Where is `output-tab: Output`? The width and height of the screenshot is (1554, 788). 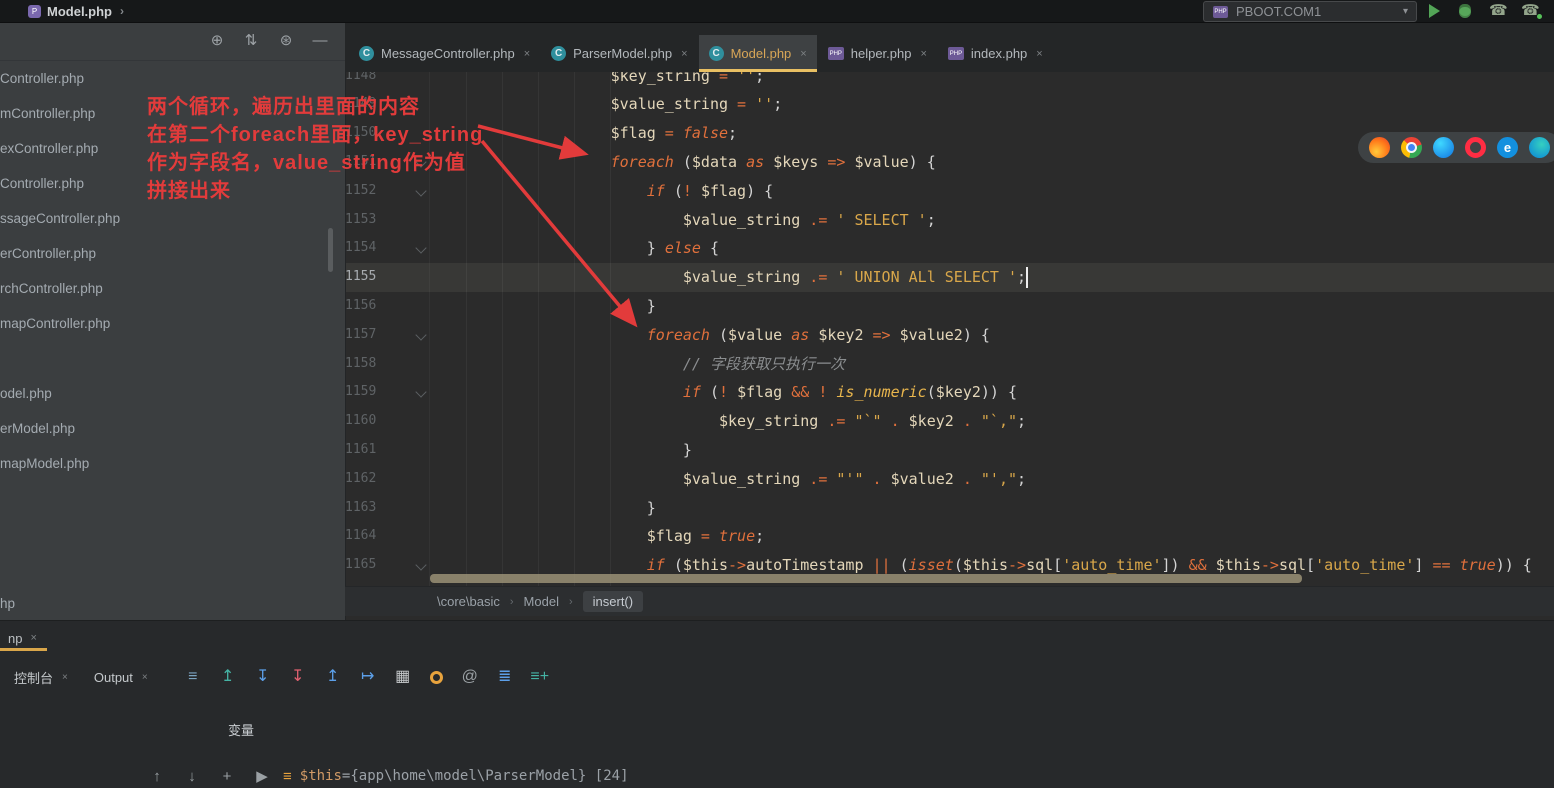
output-tab: Output is located at coordinates (113, 677).